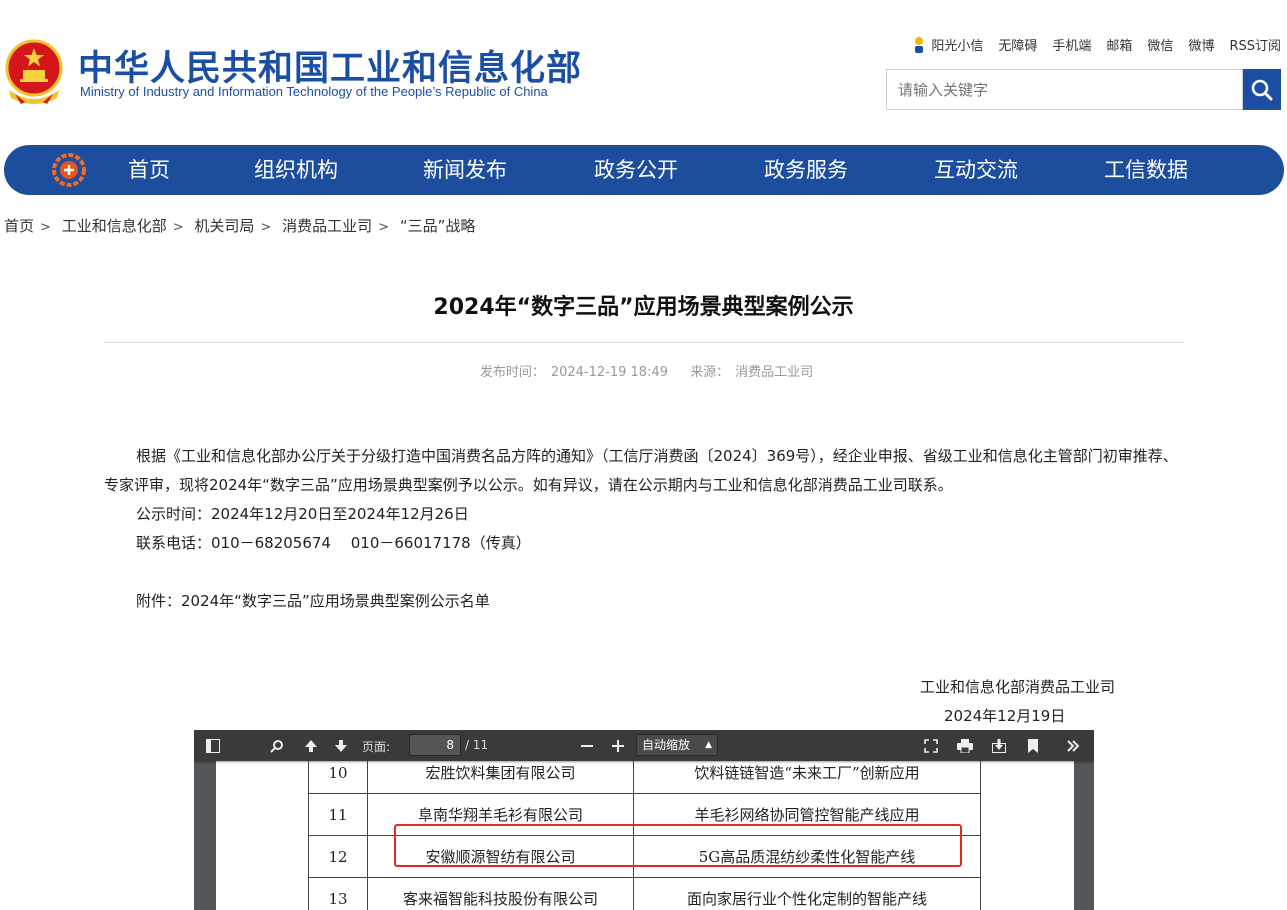 Image resolution: width=1287 pixels, height=910 pixels. I want to click on nav-item-organization: 组织机构, so click(296, 170).